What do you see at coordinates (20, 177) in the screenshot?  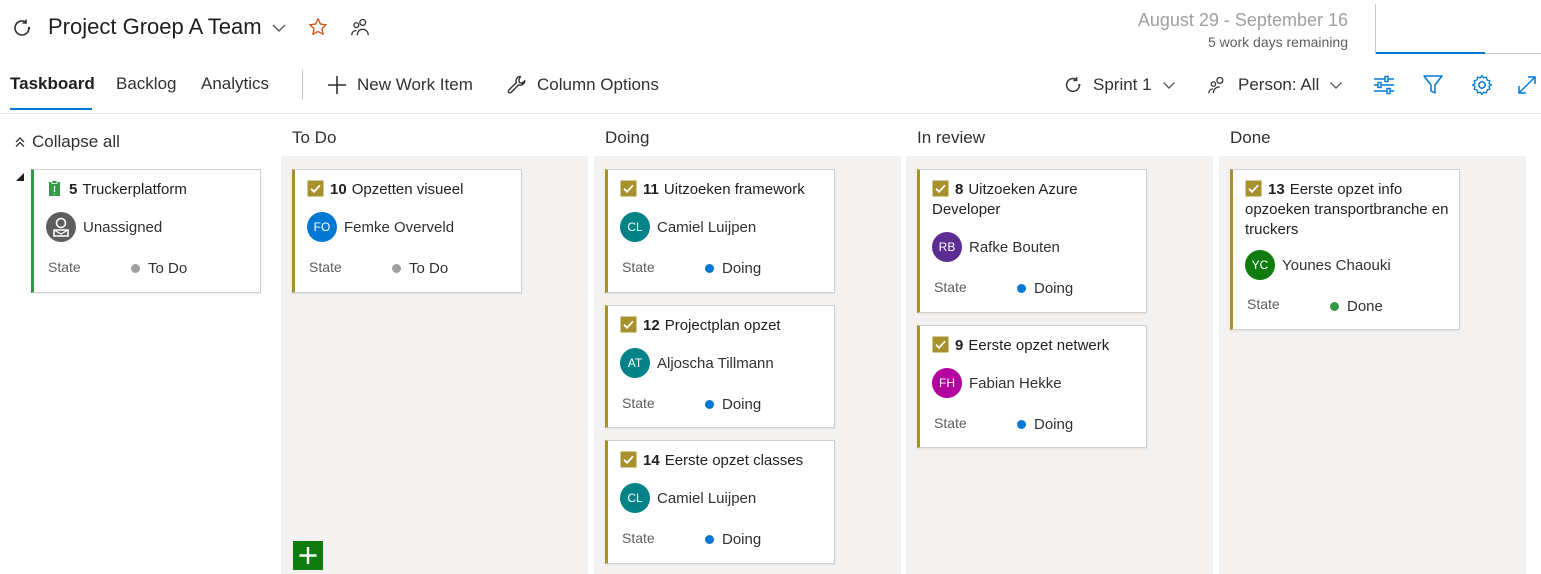 I see `expand-triangle-icon` at bounding box center [20, 177].